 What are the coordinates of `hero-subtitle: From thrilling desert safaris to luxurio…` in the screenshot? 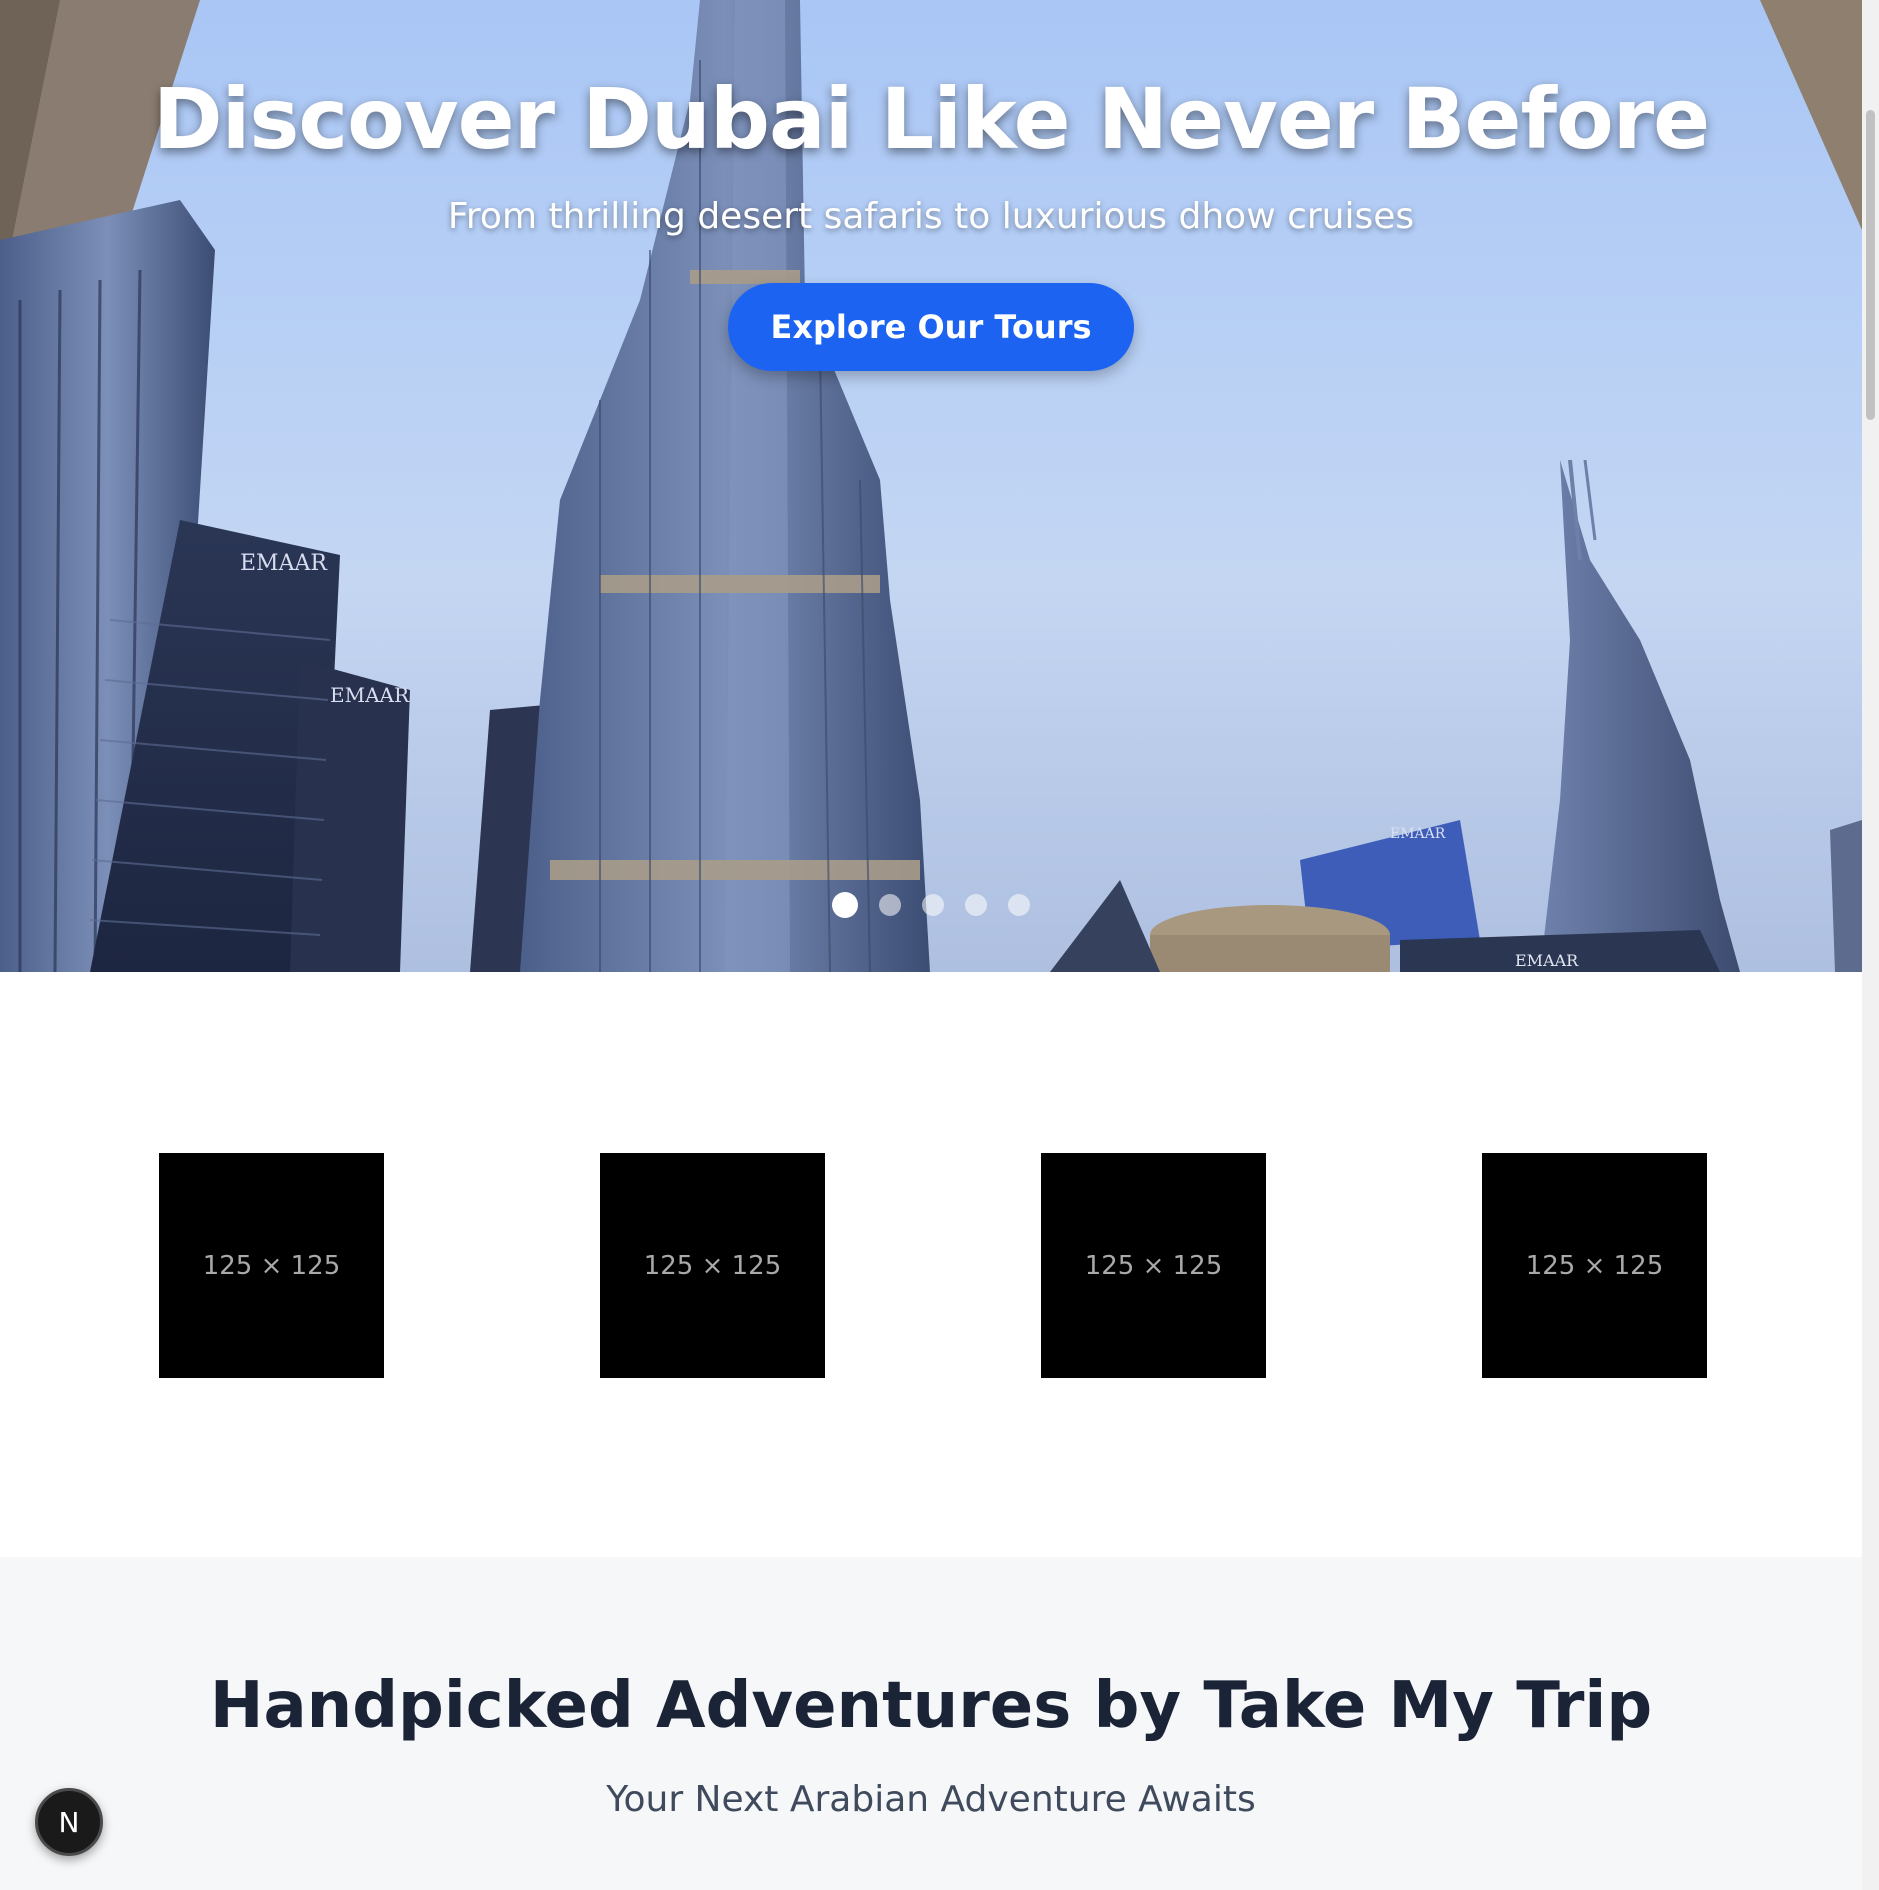 It's located at (931, 216).